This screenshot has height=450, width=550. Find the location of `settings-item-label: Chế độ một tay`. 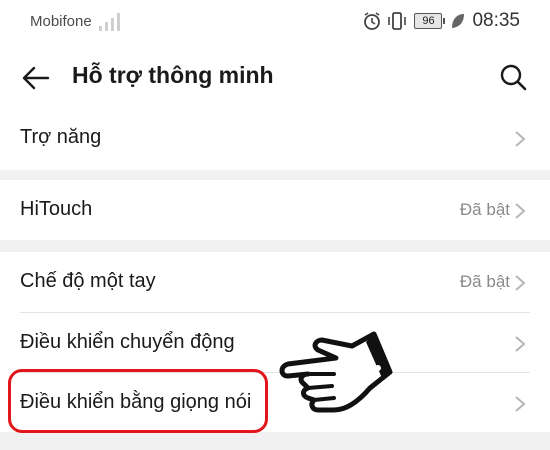

settings-item-label: Chế độ một tay is located at coordinates (88, 281).